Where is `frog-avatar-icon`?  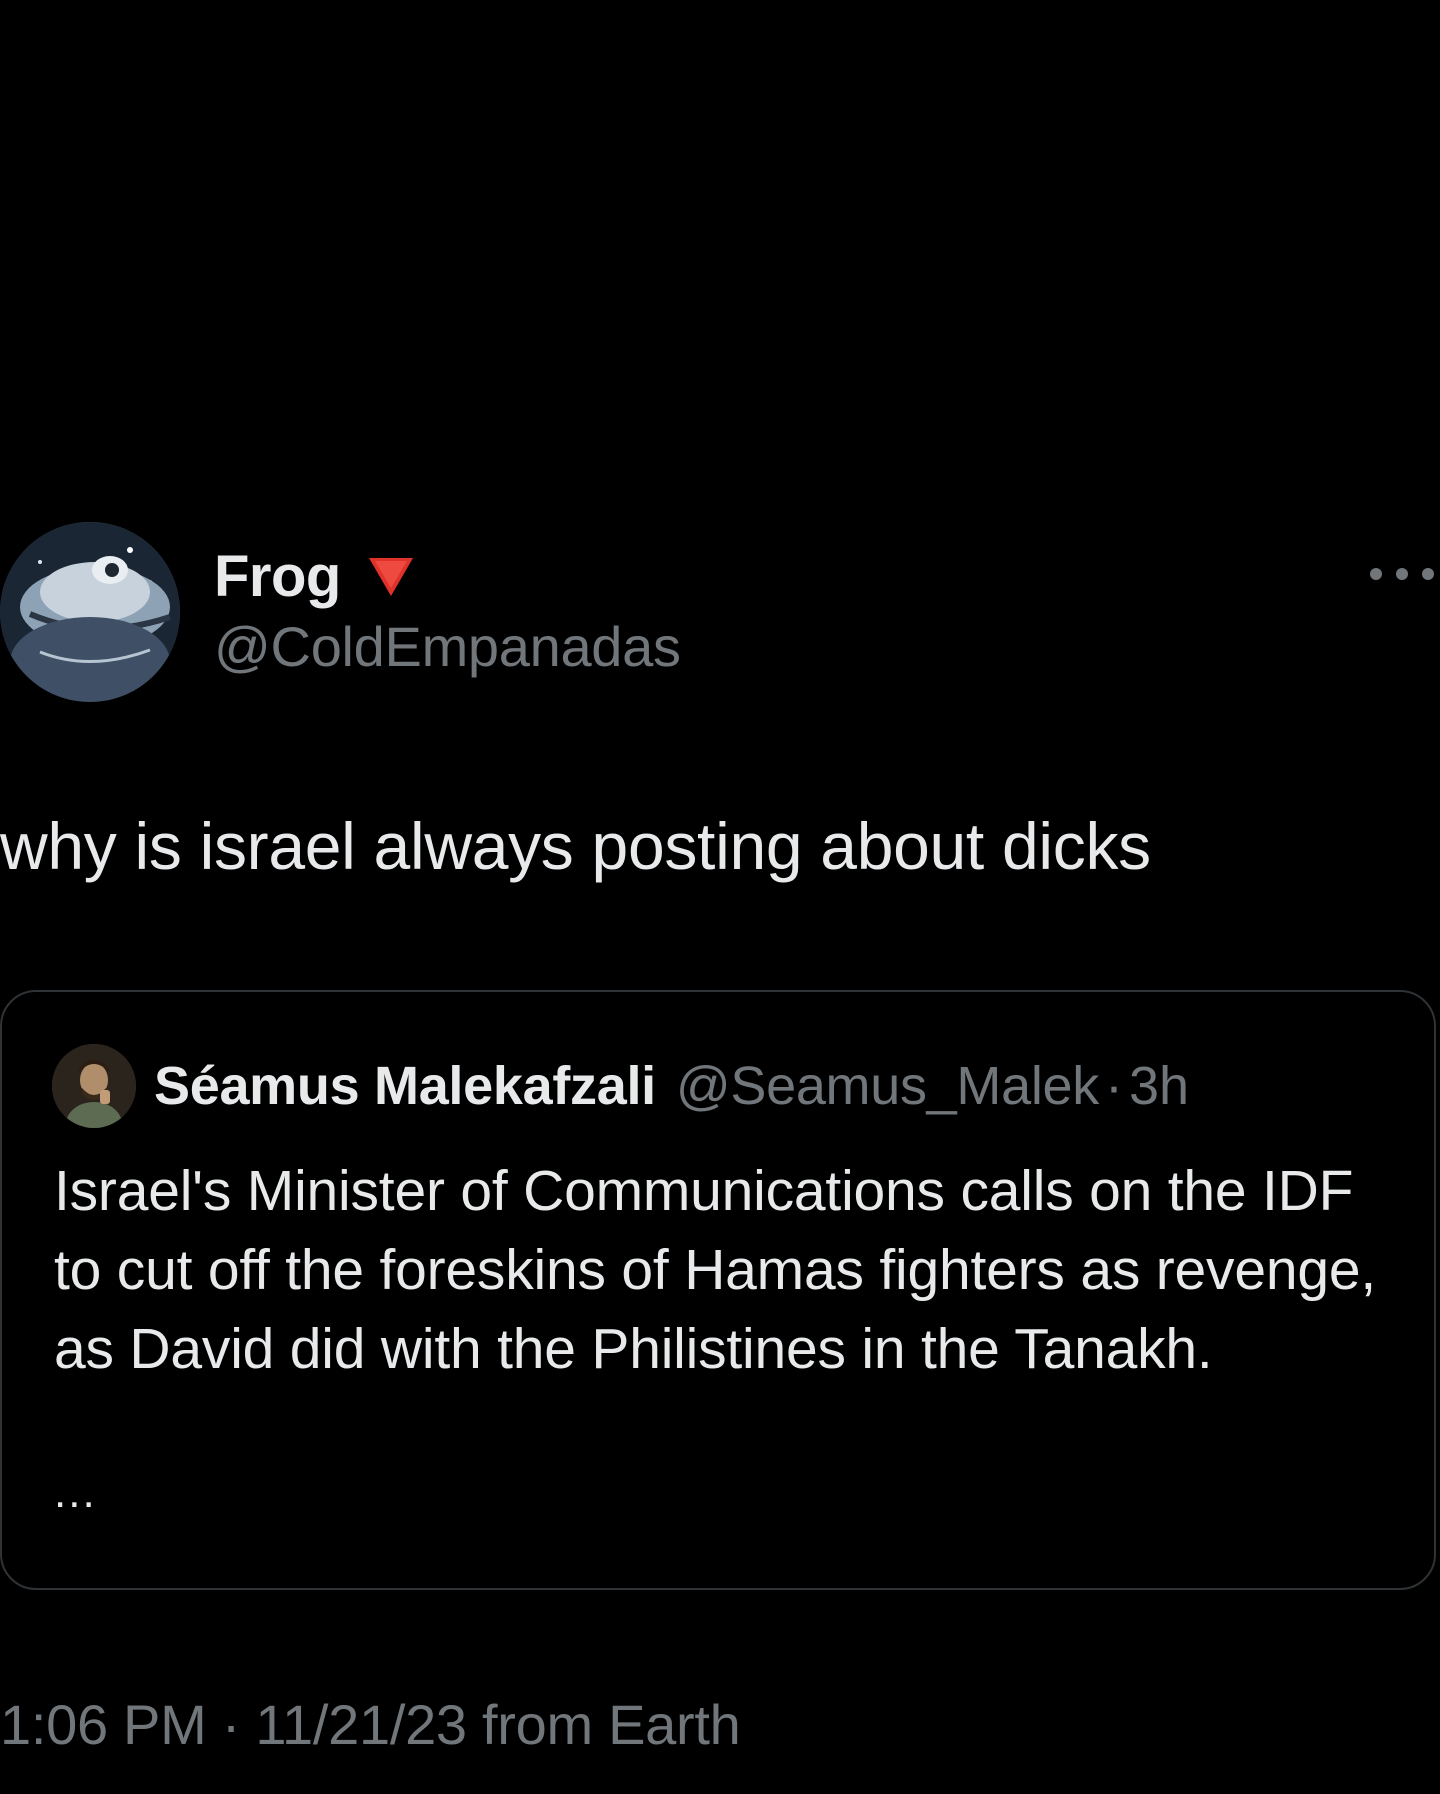 frog-avatar-icon is located at coordinates (90, 612).